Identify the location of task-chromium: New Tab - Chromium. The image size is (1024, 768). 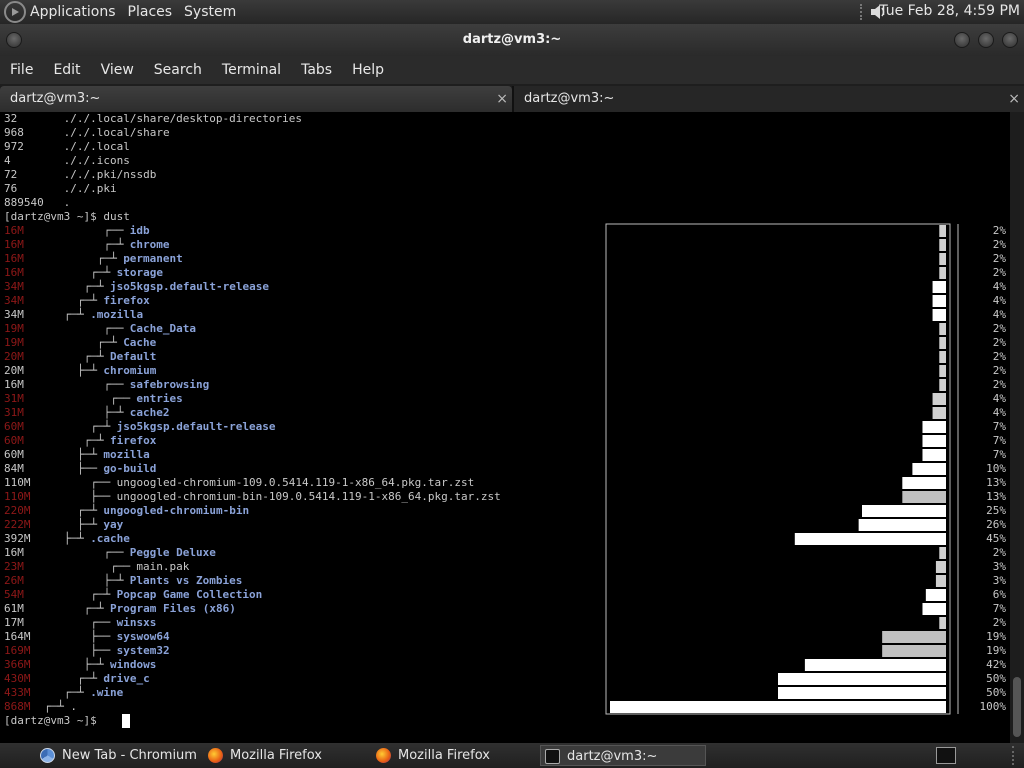
(119, 755).